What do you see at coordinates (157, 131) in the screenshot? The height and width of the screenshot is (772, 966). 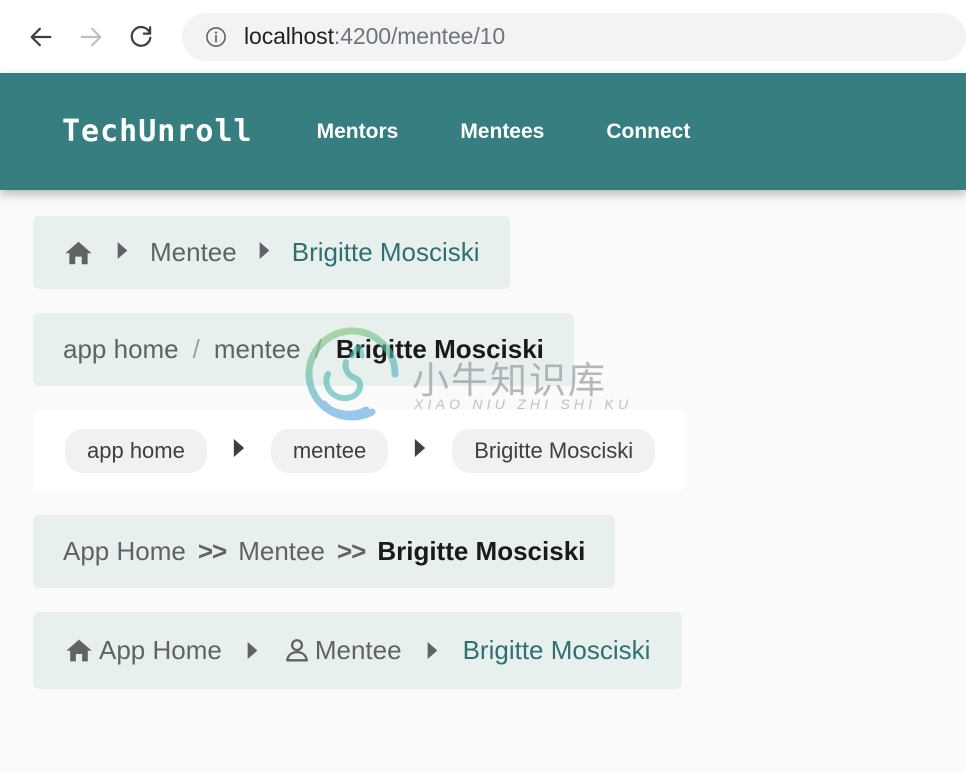 I see `brand-logo: TechUnroll` at bounding box center [157, 131].